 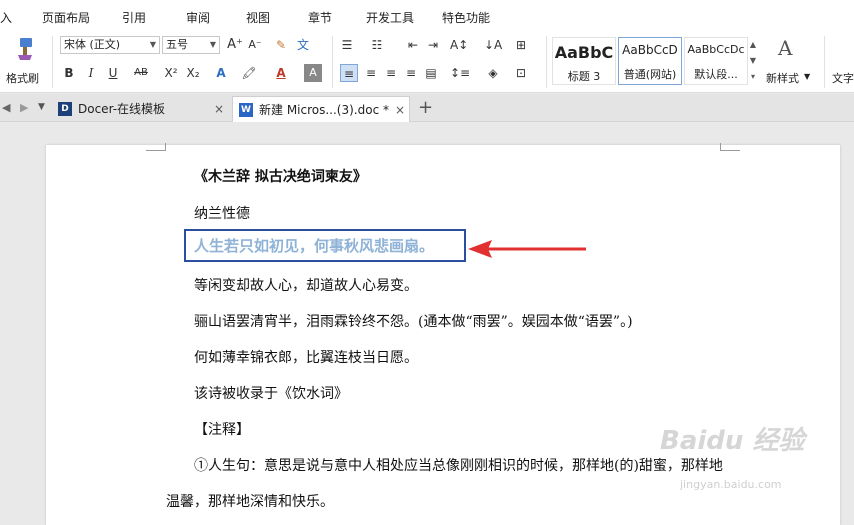 I want to click on style-preview: AaBbCcD, so click(x=650, y=50).